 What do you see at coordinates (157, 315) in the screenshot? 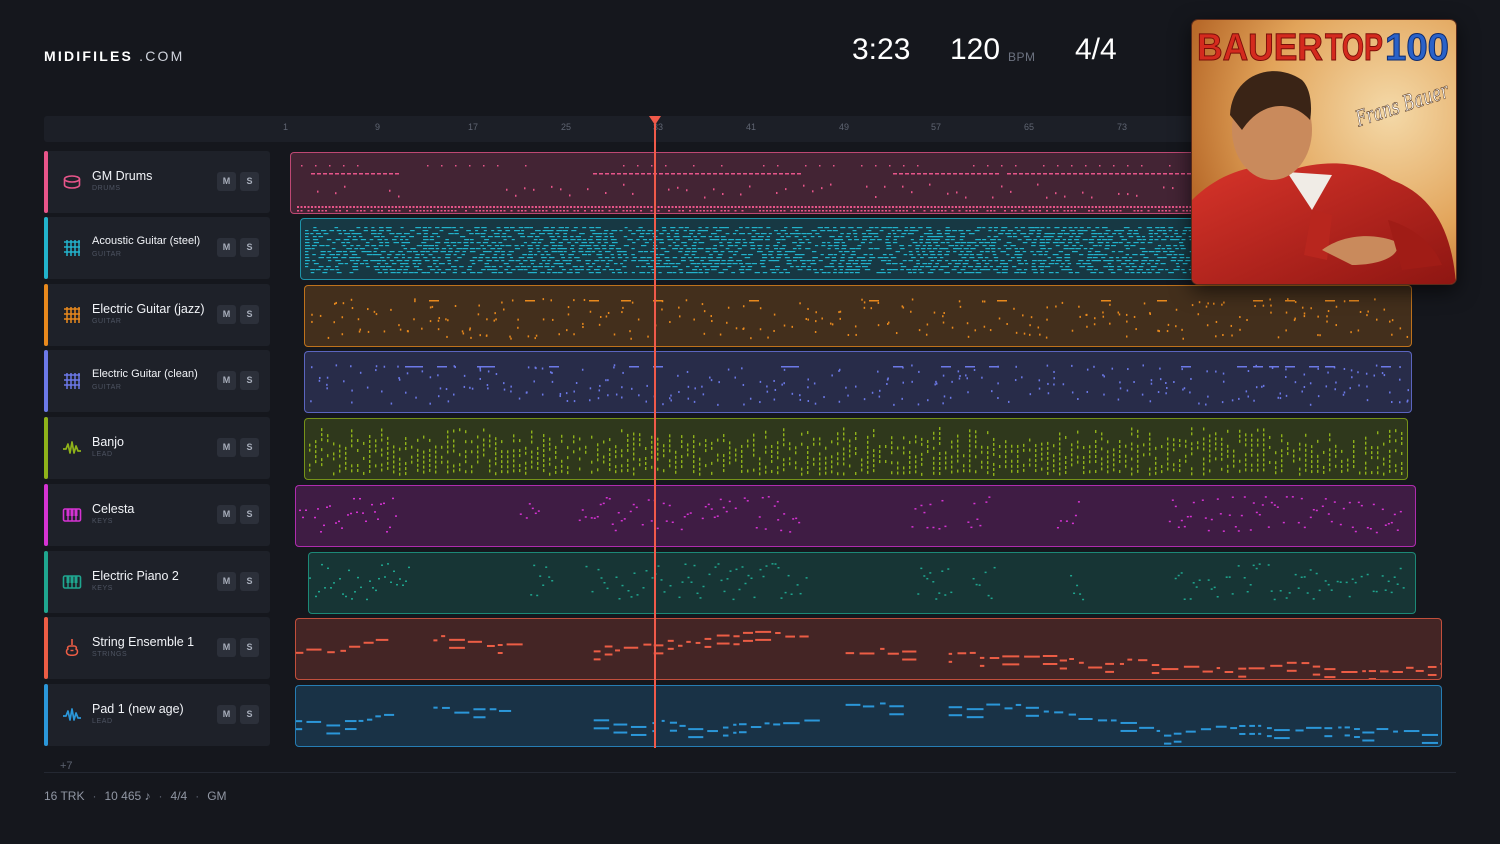
I see `track-row-electric-guitar-jazz: Electric Guitar (jazz) GUITAR M S` at bounding box center [157, 315].